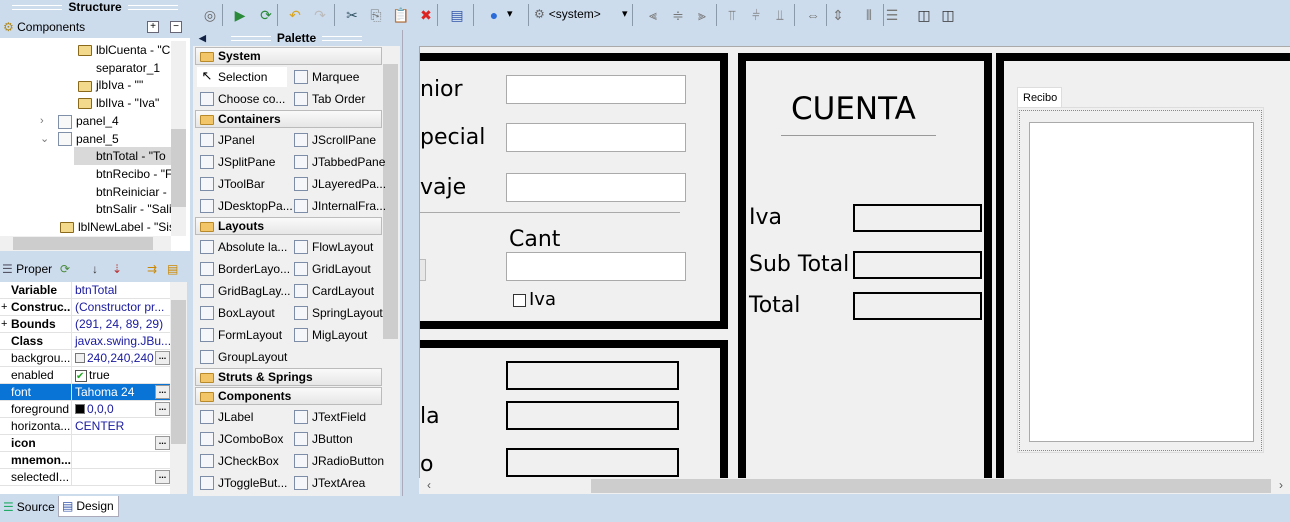 The width and height of the screenshot is (1290, 522). Describe the element at coordinates (328, 483) in the screenshot. I see `palette-item: JTextArea` at that location.